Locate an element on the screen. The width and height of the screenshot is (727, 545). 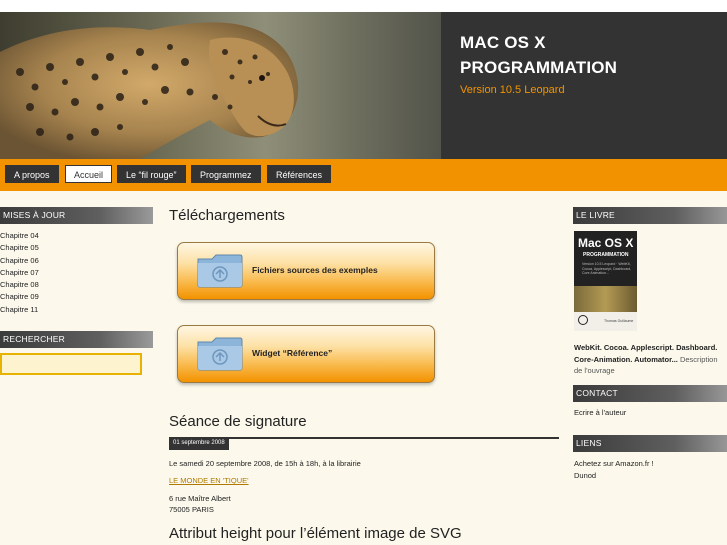
site-title-line1: MAC OS X is located at coordinates (503, 42).